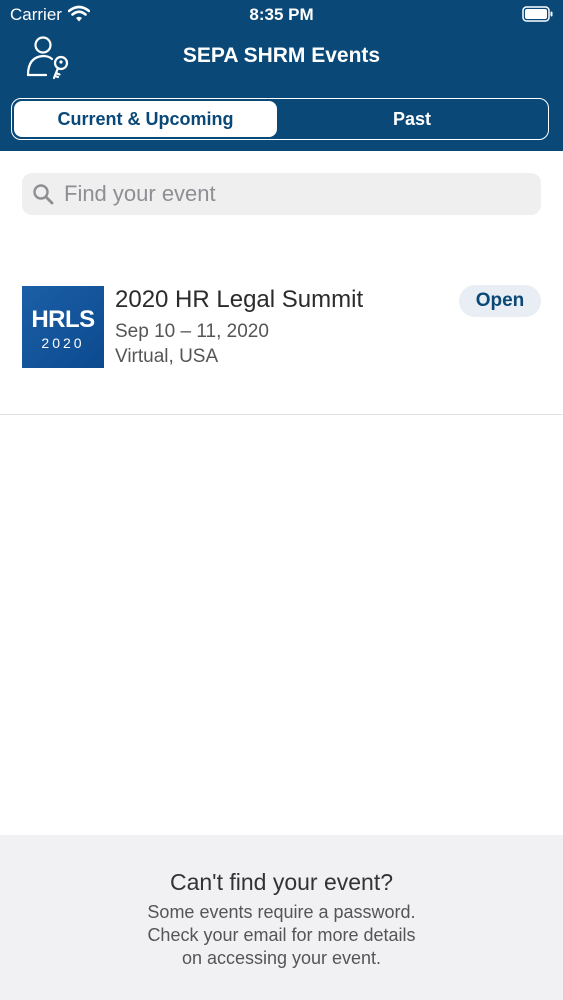 The image size is (563, 1000). I want to click on footer-text: on accessing your event., so click(281, 958).